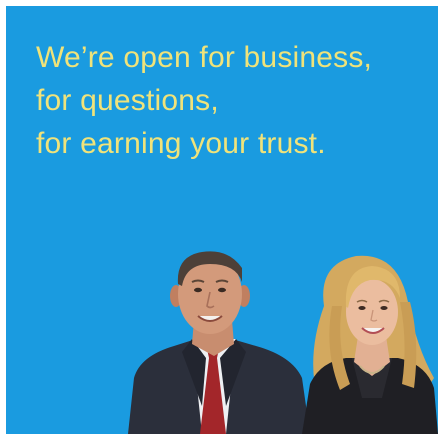 The image size is (441, 438). Describe the element at coordinates (370, 344) in the screenshot. I see `woman-figure` at that location.